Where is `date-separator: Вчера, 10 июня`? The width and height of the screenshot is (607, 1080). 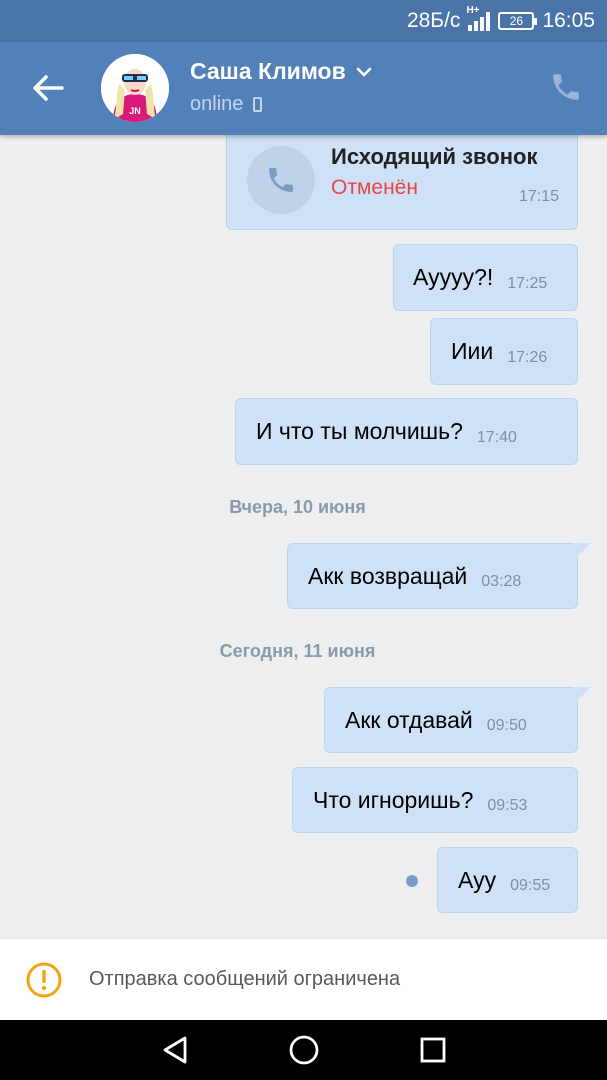 date-separator: Вчера, 10 июня is located at coordinates (297, 507).